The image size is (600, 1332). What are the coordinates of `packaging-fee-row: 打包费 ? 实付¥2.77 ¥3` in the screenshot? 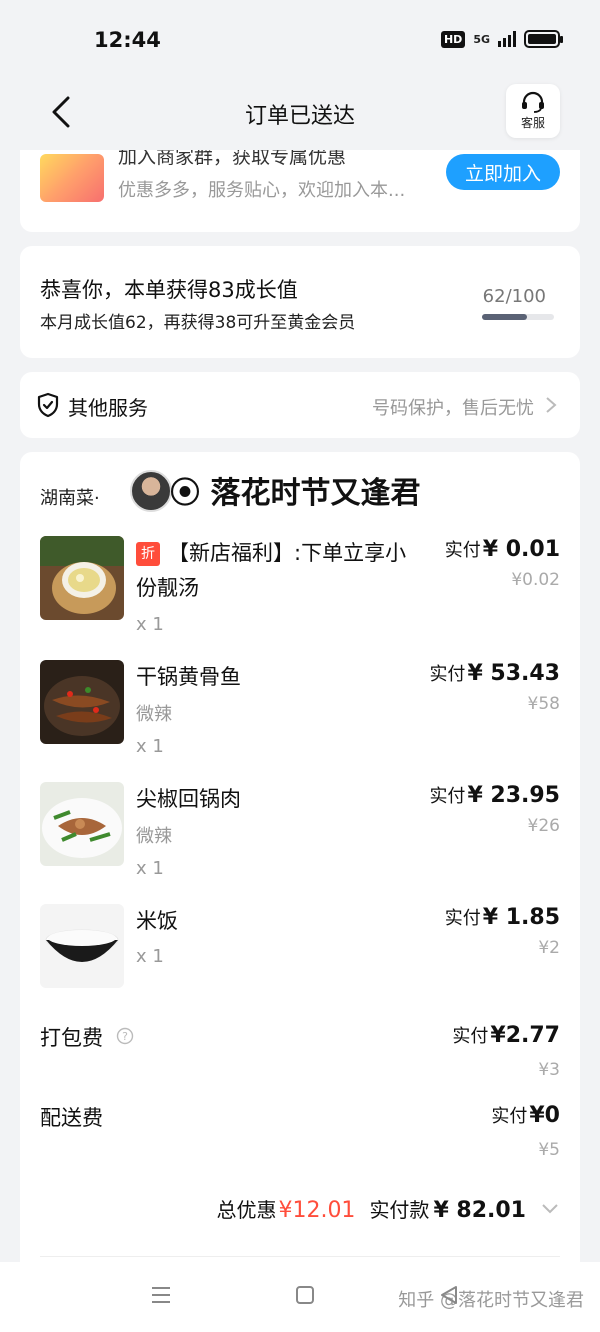 It's located at (300, 1060).